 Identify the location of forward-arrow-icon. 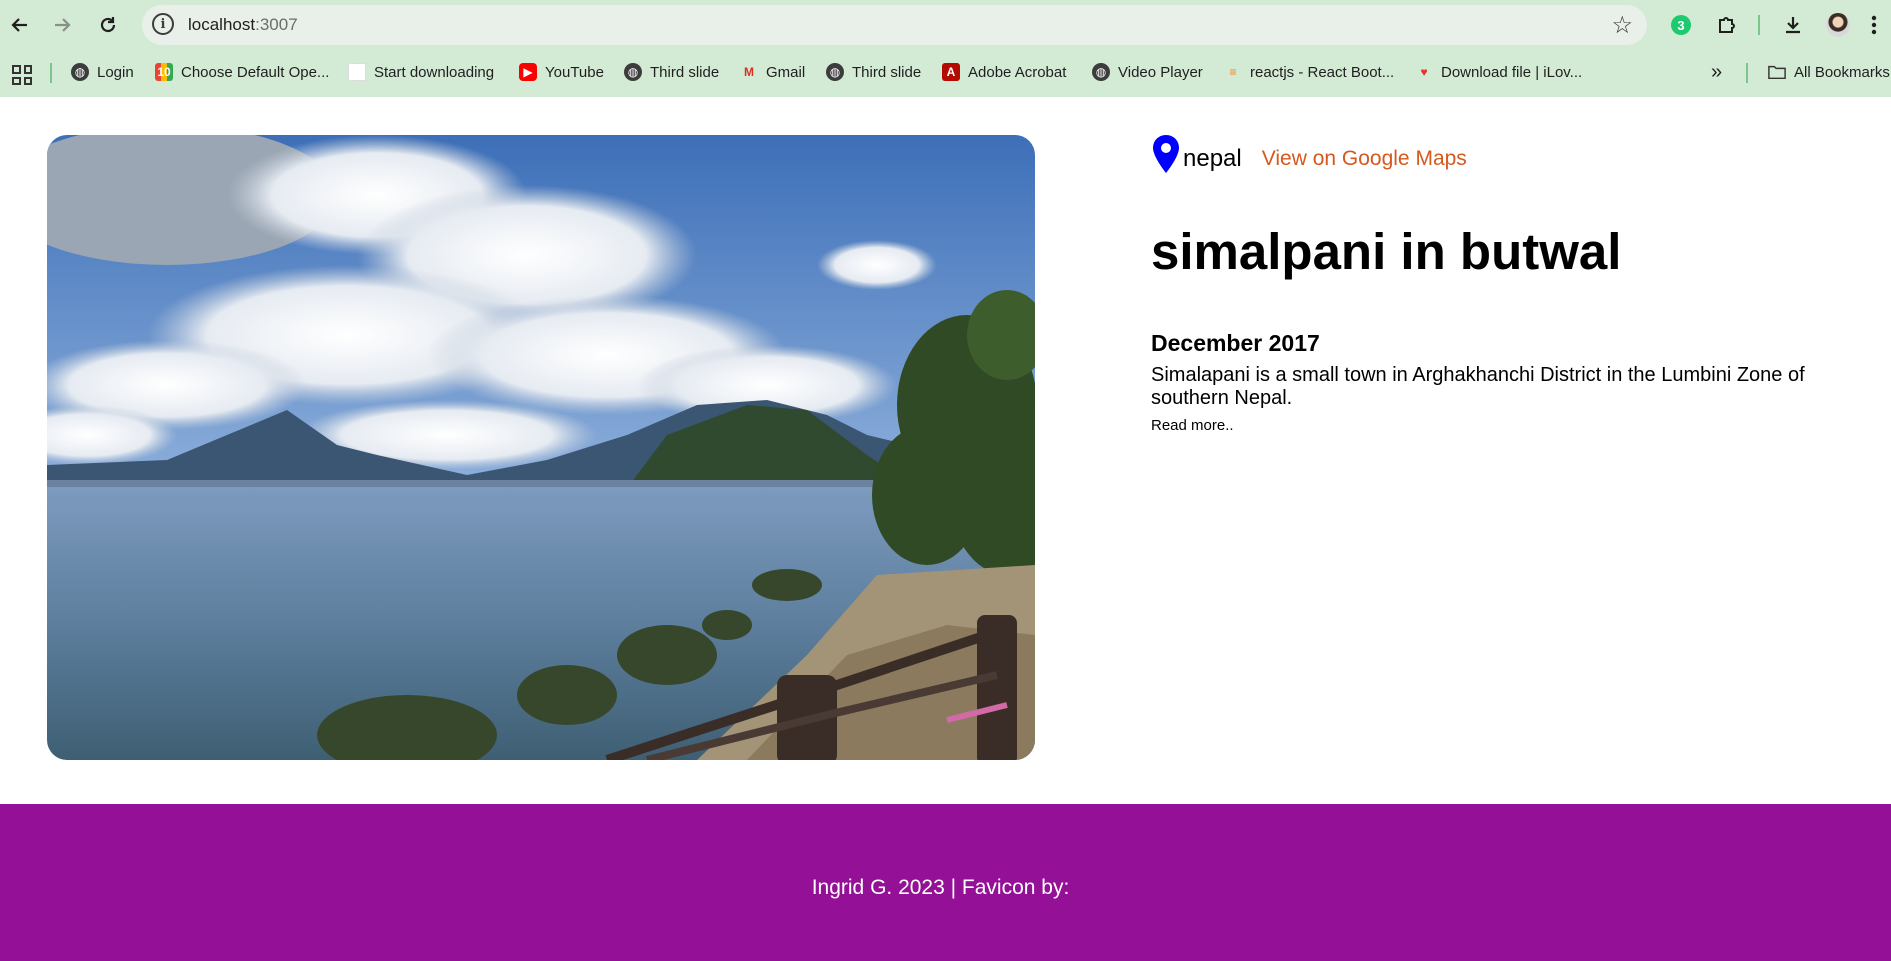
(63, 25).